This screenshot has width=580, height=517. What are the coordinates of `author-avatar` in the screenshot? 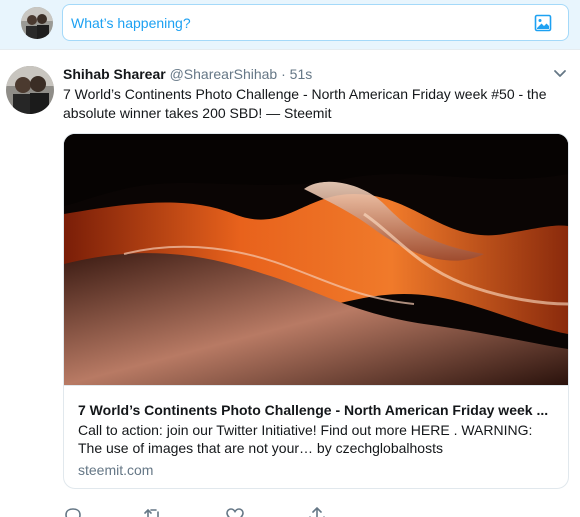 It's located at (30, 90).